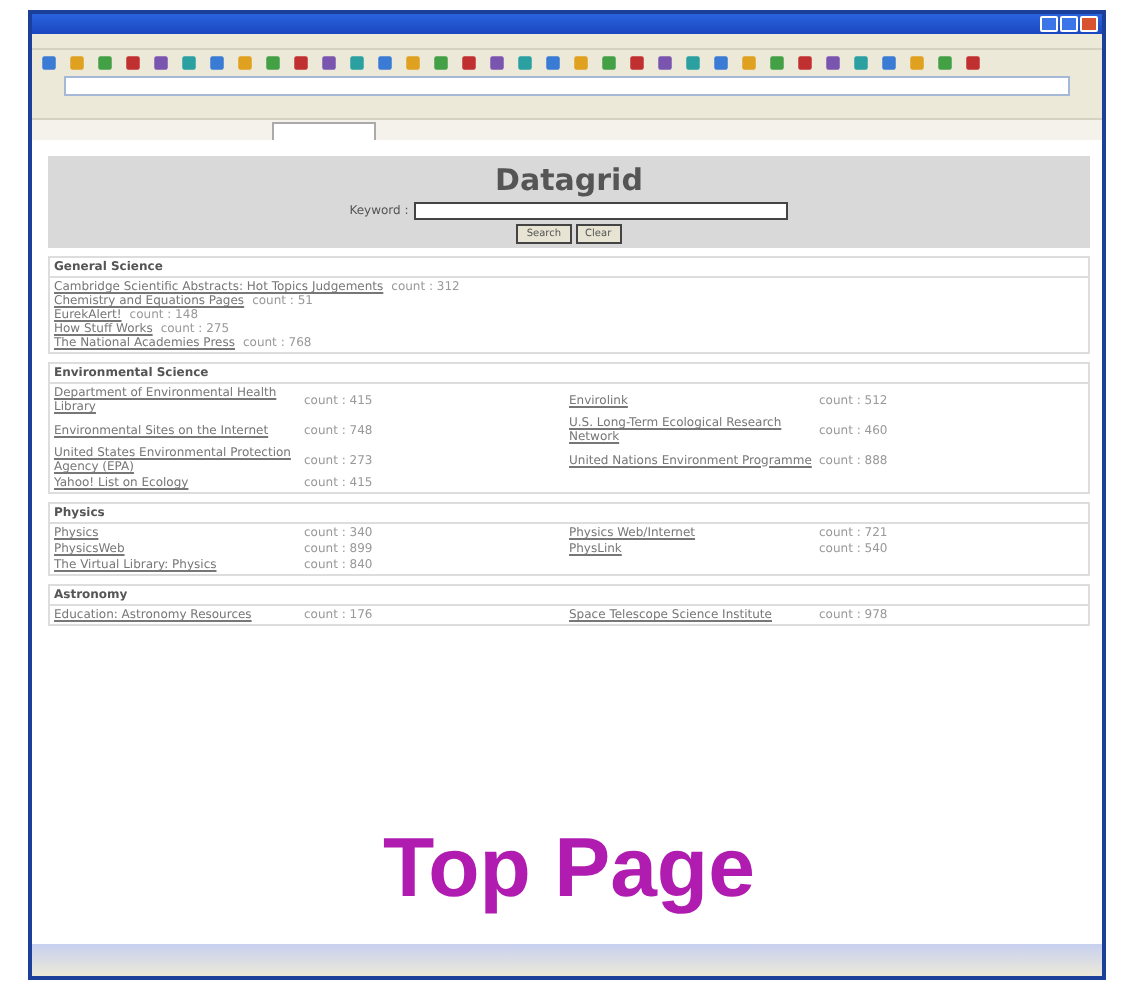 This screenshot has height=988, width=1130. What do you see at coordinates (324, 131) in the screenshot?
I see `browser-tab` at bounding box center [324, 131].